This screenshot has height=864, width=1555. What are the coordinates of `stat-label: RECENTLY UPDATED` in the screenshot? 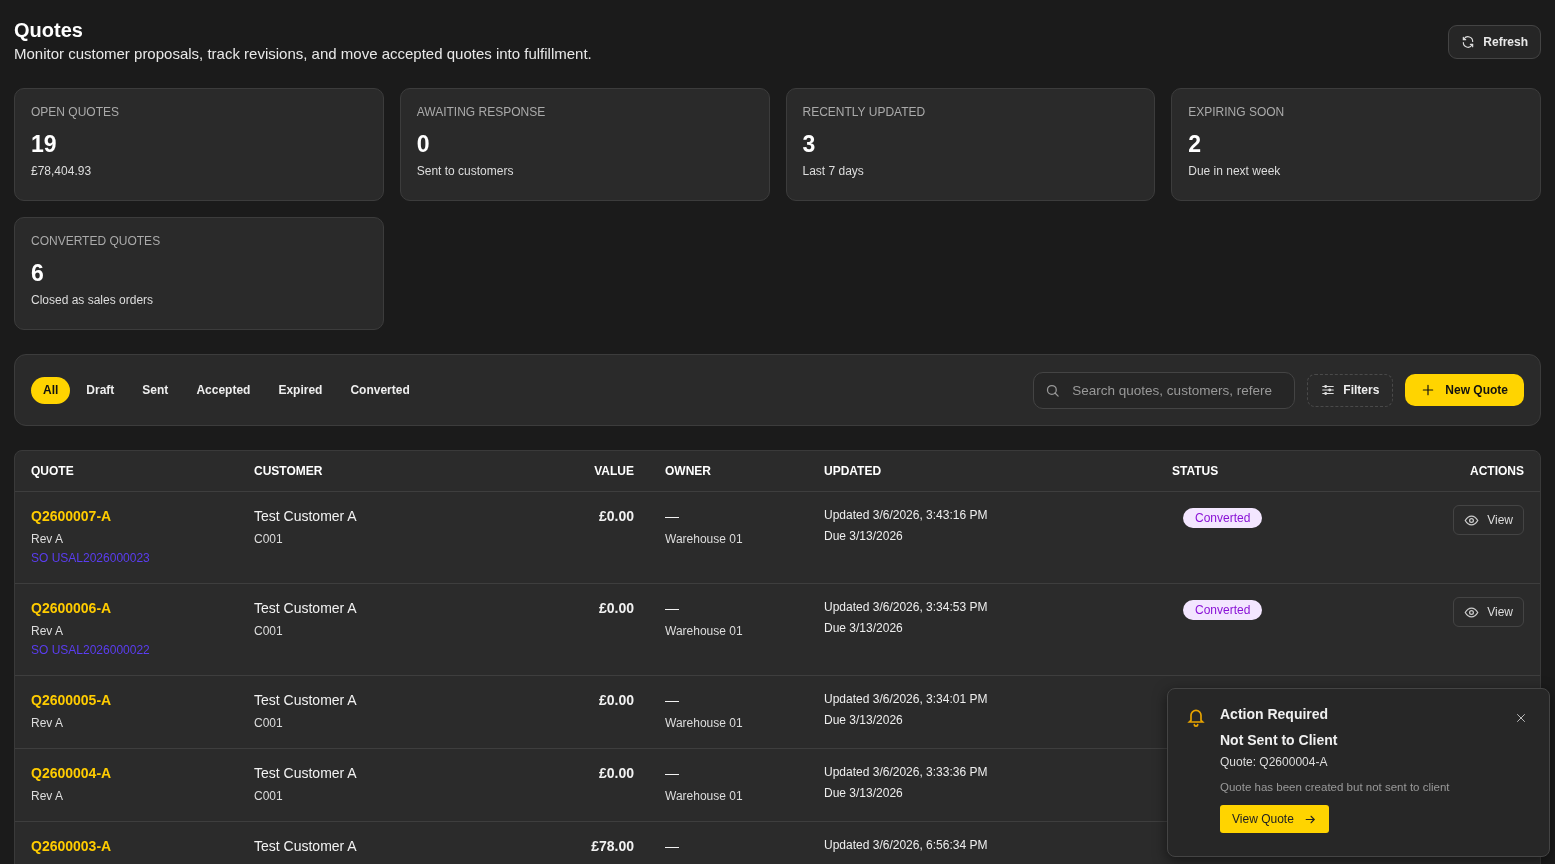 It's located at (864, 112).